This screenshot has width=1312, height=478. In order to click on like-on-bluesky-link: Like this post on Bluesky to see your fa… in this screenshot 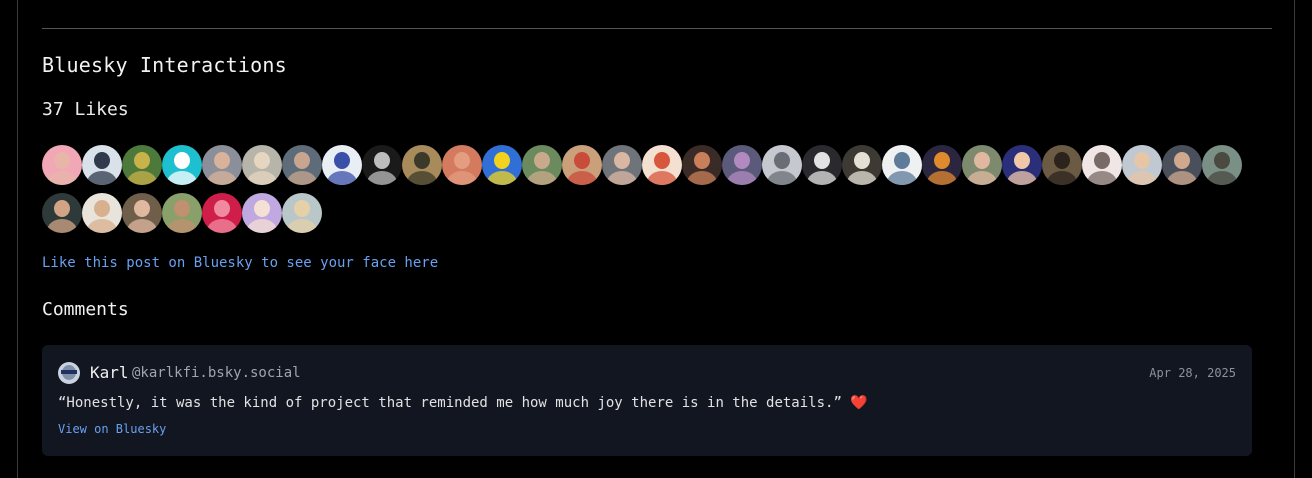, I will do `click(240, 263)`.